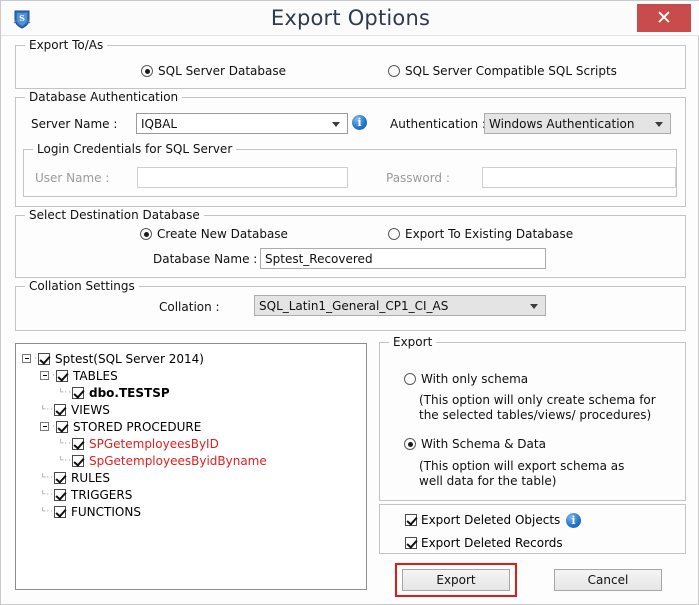 This screenshot has width=699, height=605. Describe the element at coordinates (194, 477) in the screenshot. I see `tree-node: └·· RULES` at that location.